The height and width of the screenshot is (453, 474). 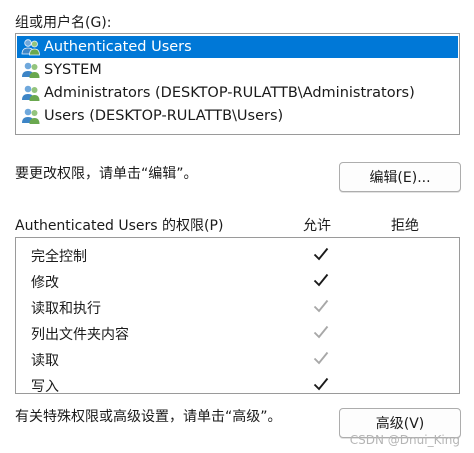 I want to click on watermark: CSDN @Dnui_King, so click(x=404, y=440).